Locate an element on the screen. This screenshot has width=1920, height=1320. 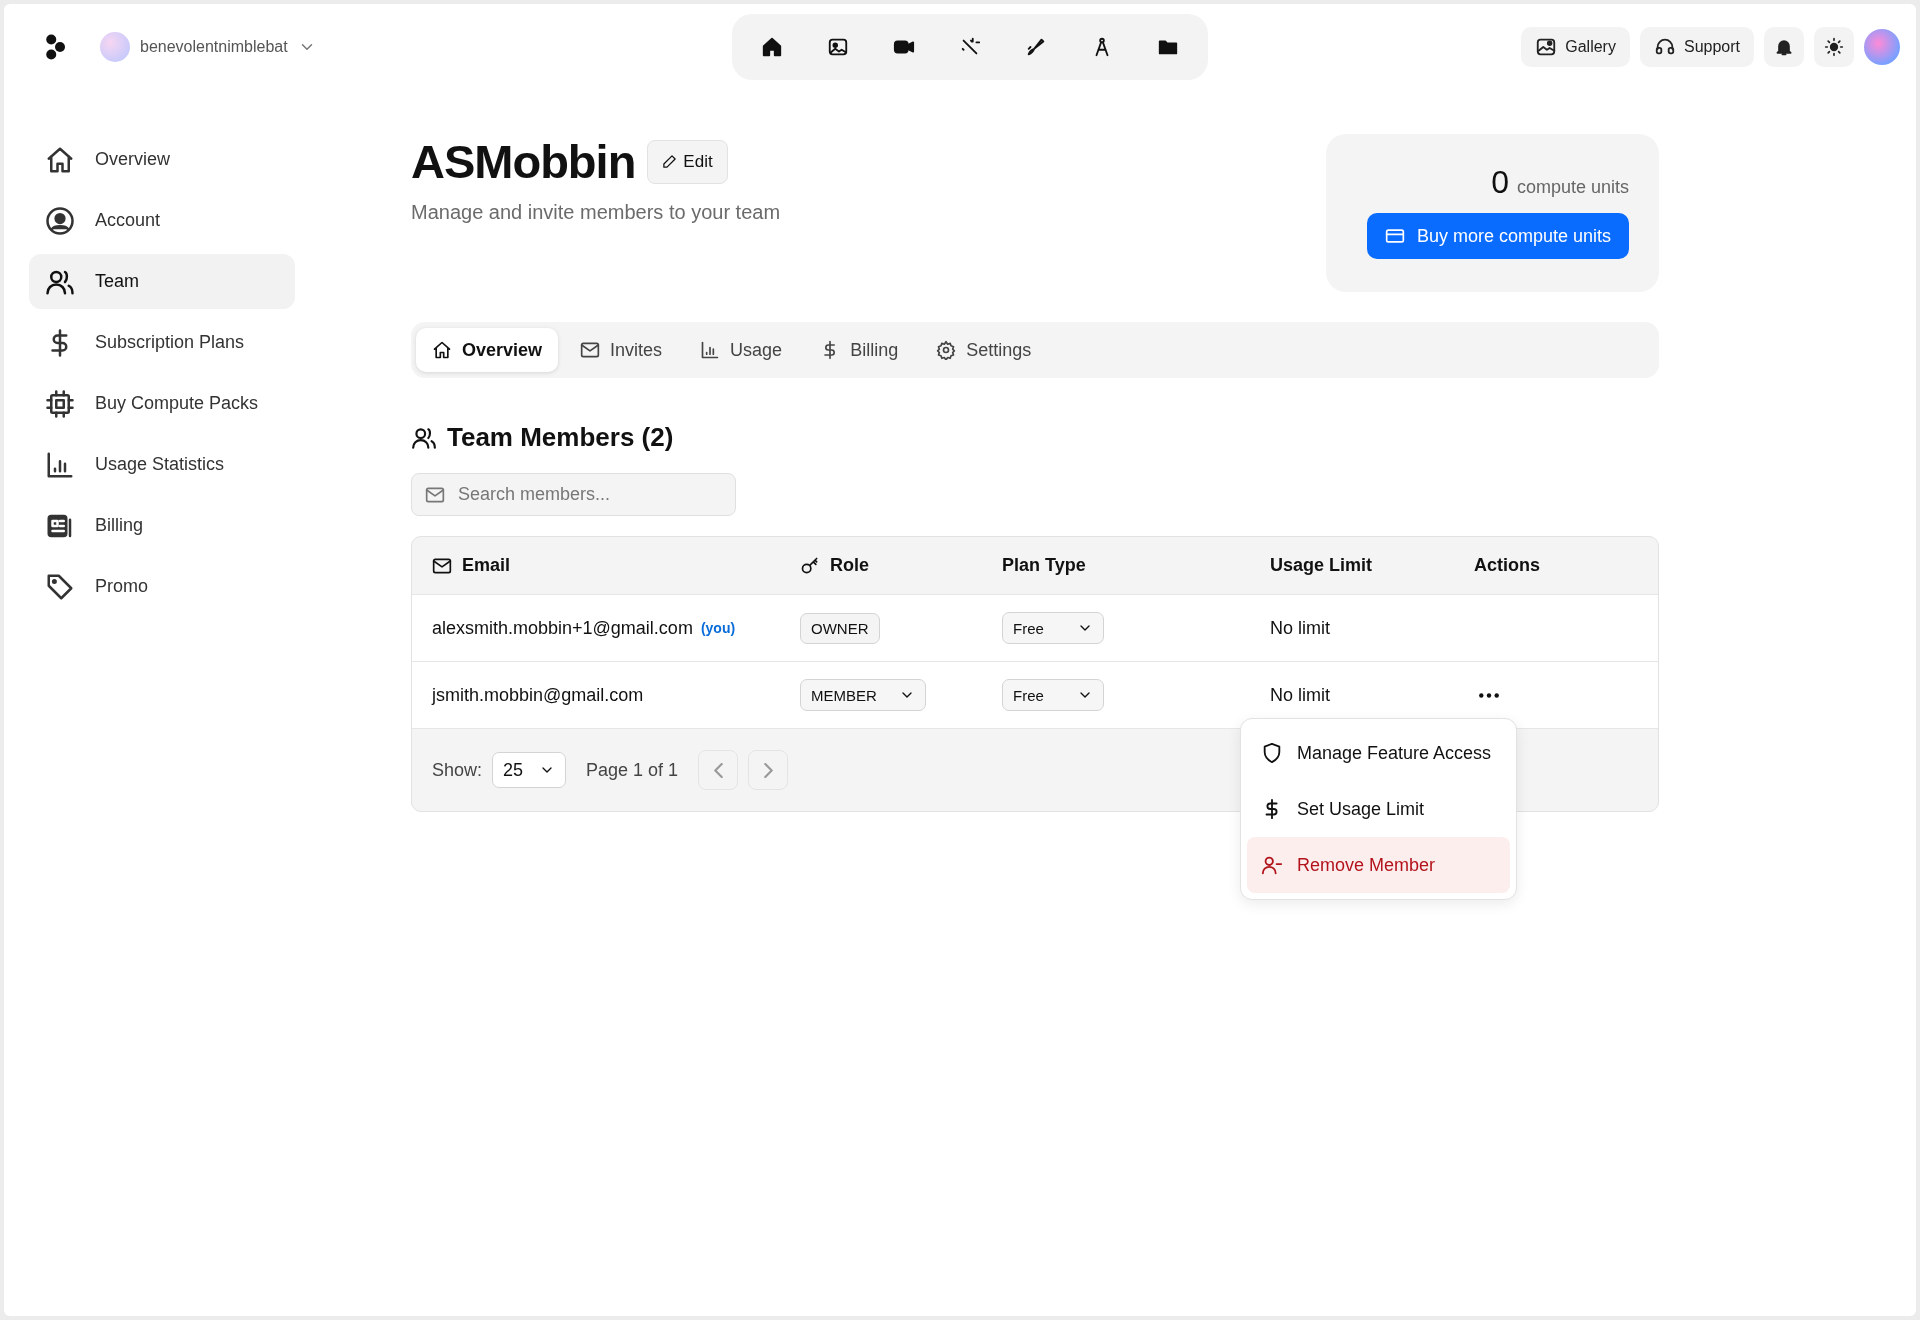
compute-amount: 0 is located at coordinates (1500, 182).